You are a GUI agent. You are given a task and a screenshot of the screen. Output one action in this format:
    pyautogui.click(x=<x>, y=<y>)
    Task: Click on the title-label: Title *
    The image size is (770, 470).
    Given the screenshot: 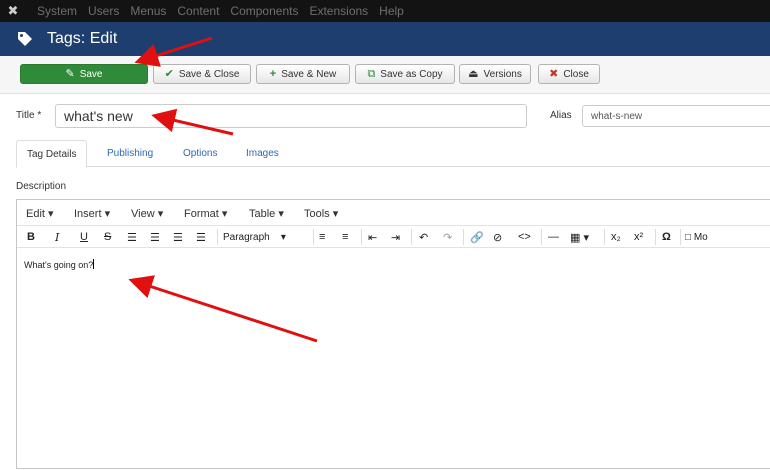 What is the action you would take?
    pyautogui.click(x=29, y=115)
    